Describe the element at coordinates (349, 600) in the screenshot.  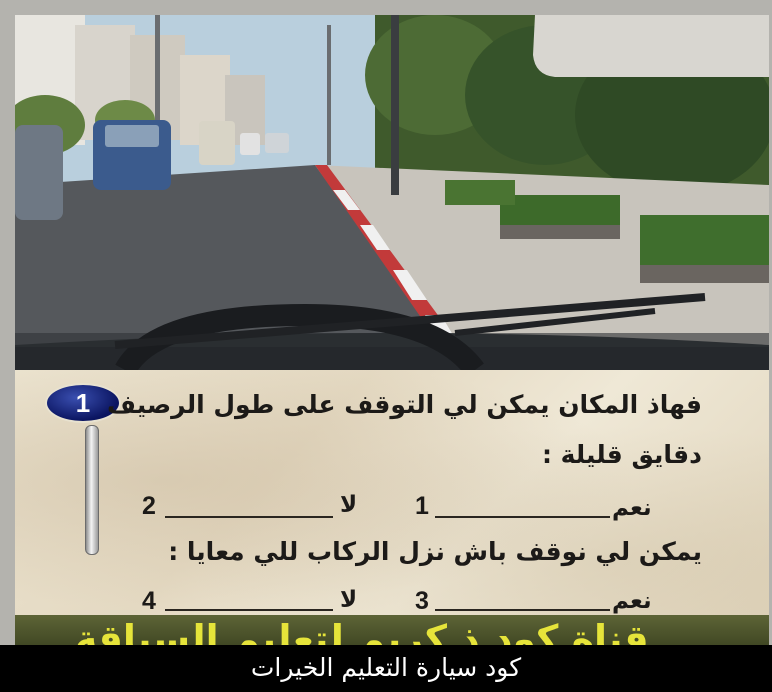
I see `answer-no-label-2: لا` at that location.